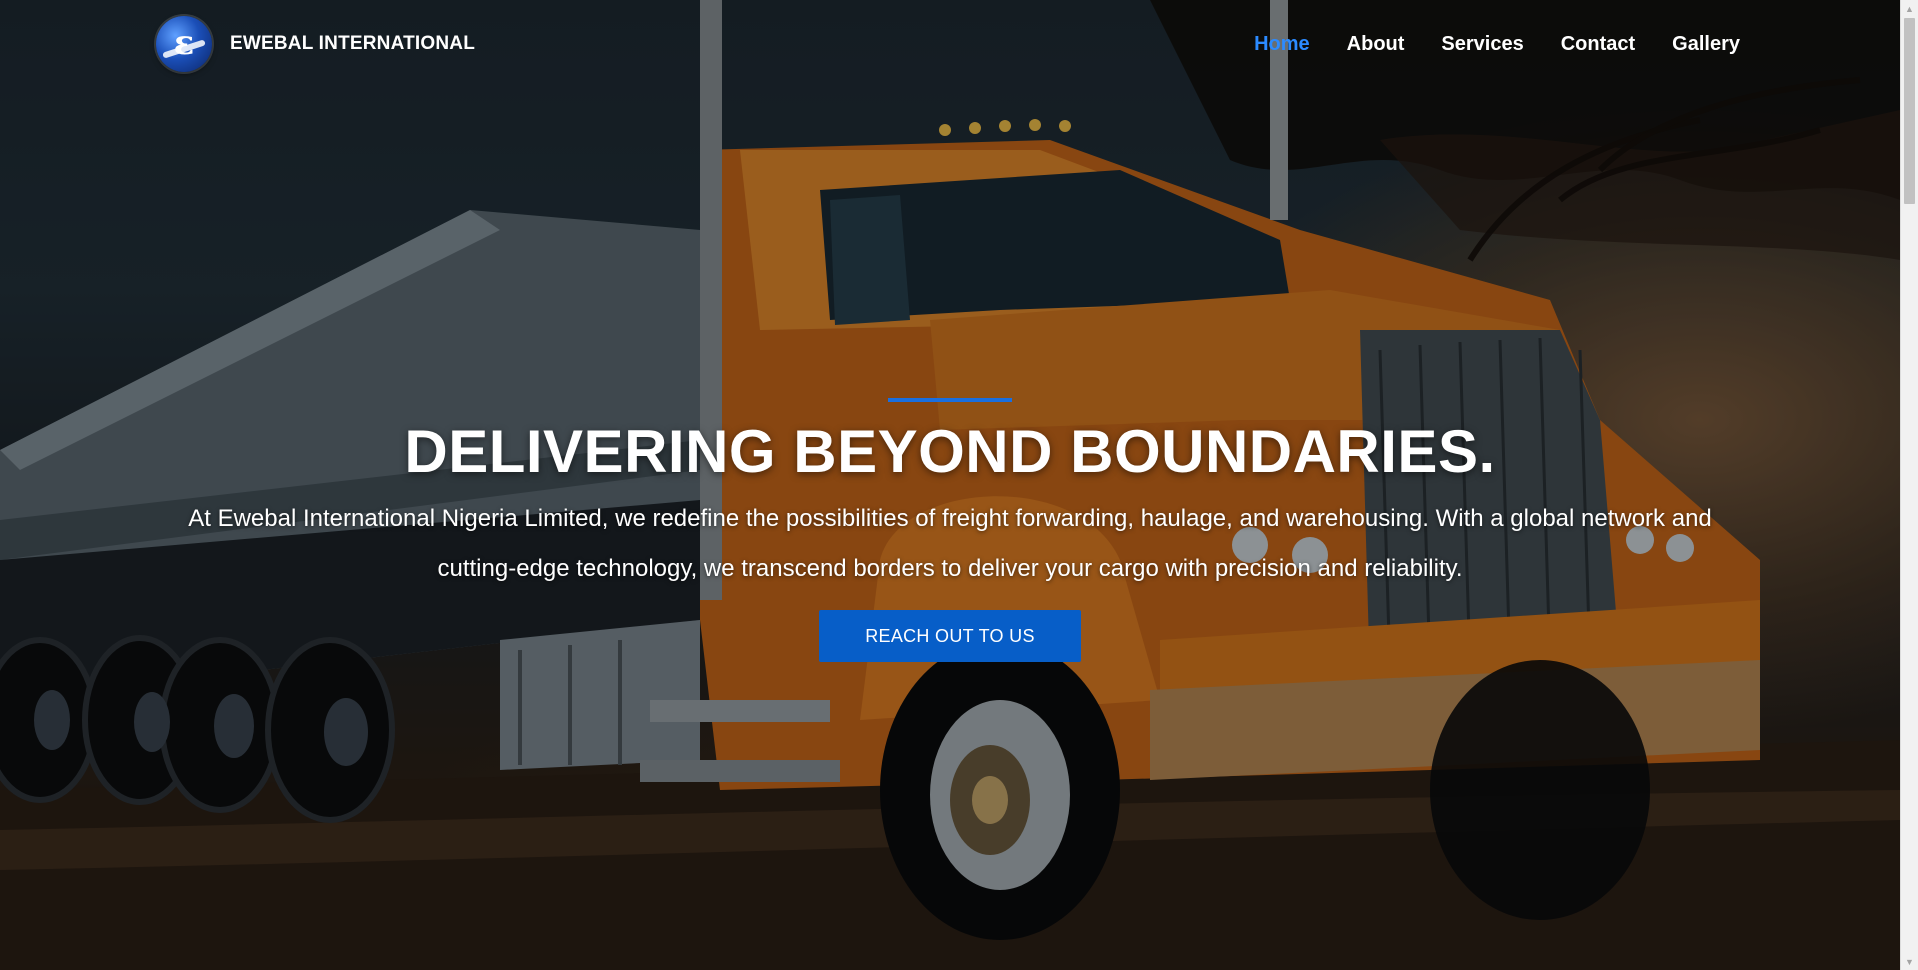  I want to click on nav-link-services: Services, so click(1482, 44).